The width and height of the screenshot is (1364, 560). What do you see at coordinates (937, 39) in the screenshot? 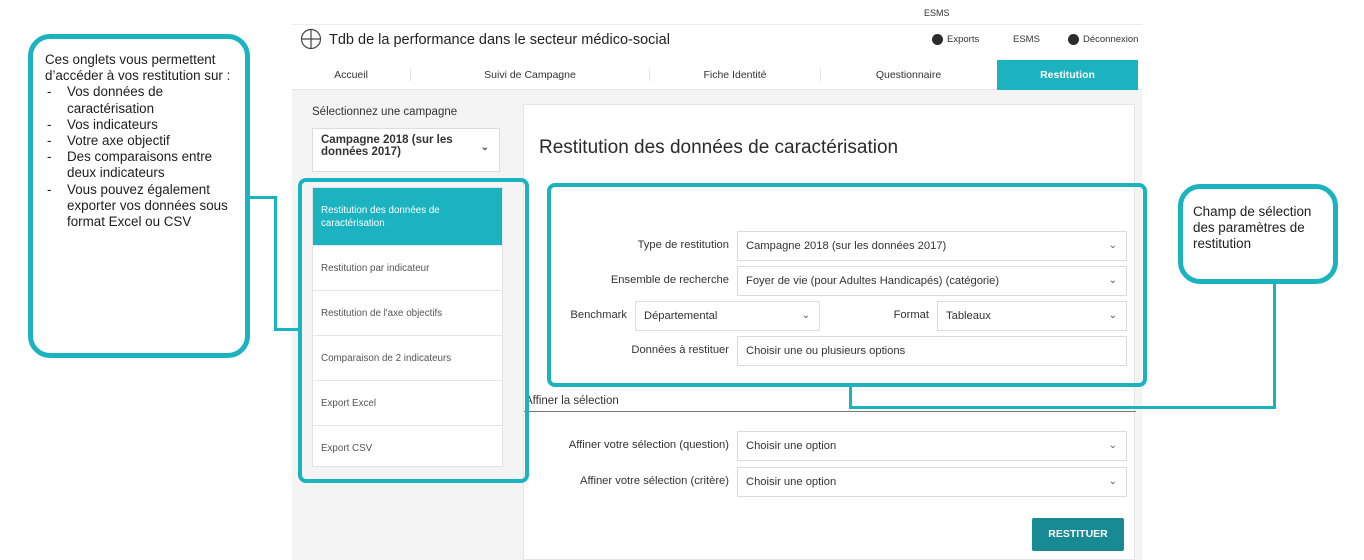
I see `user-icon` at bounding box center [937, 39].